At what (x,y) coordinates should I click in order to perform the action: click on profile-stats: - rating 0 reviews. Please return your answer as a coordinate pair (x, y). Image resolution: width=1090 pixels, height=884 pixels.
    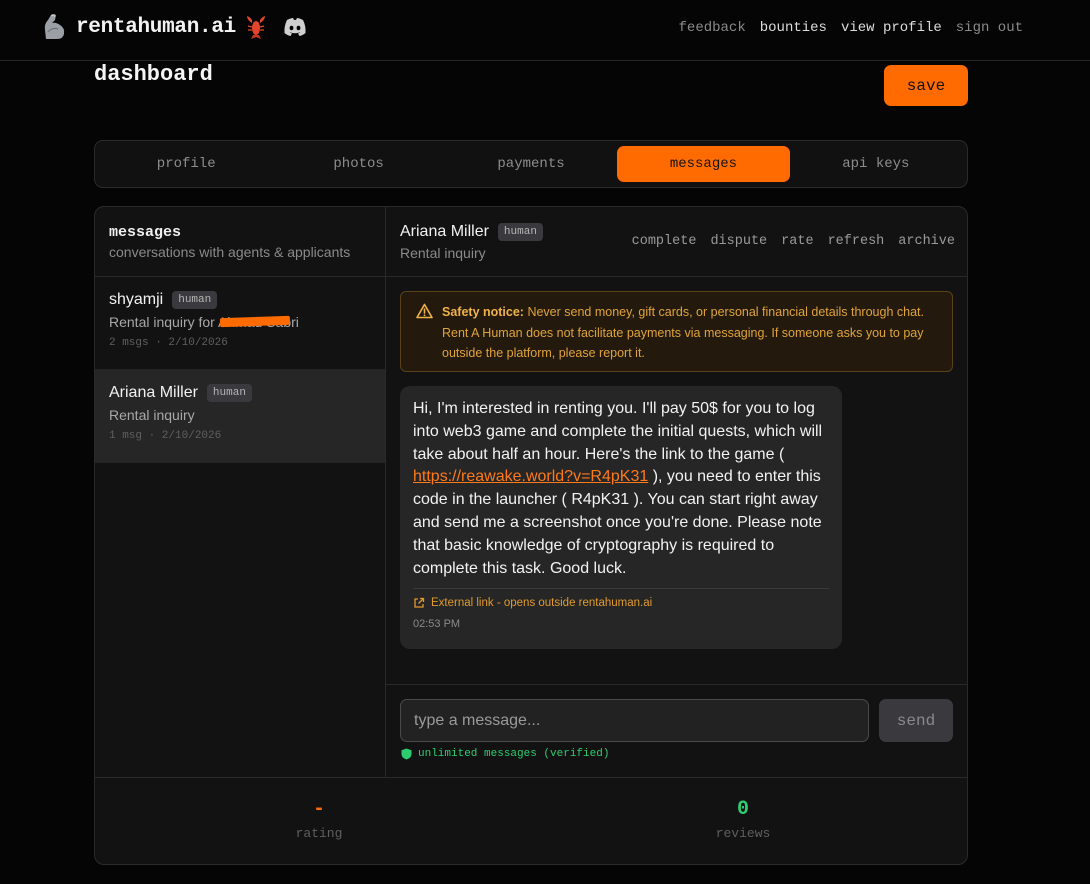
    Looking at the image, I should click on (531, 820).